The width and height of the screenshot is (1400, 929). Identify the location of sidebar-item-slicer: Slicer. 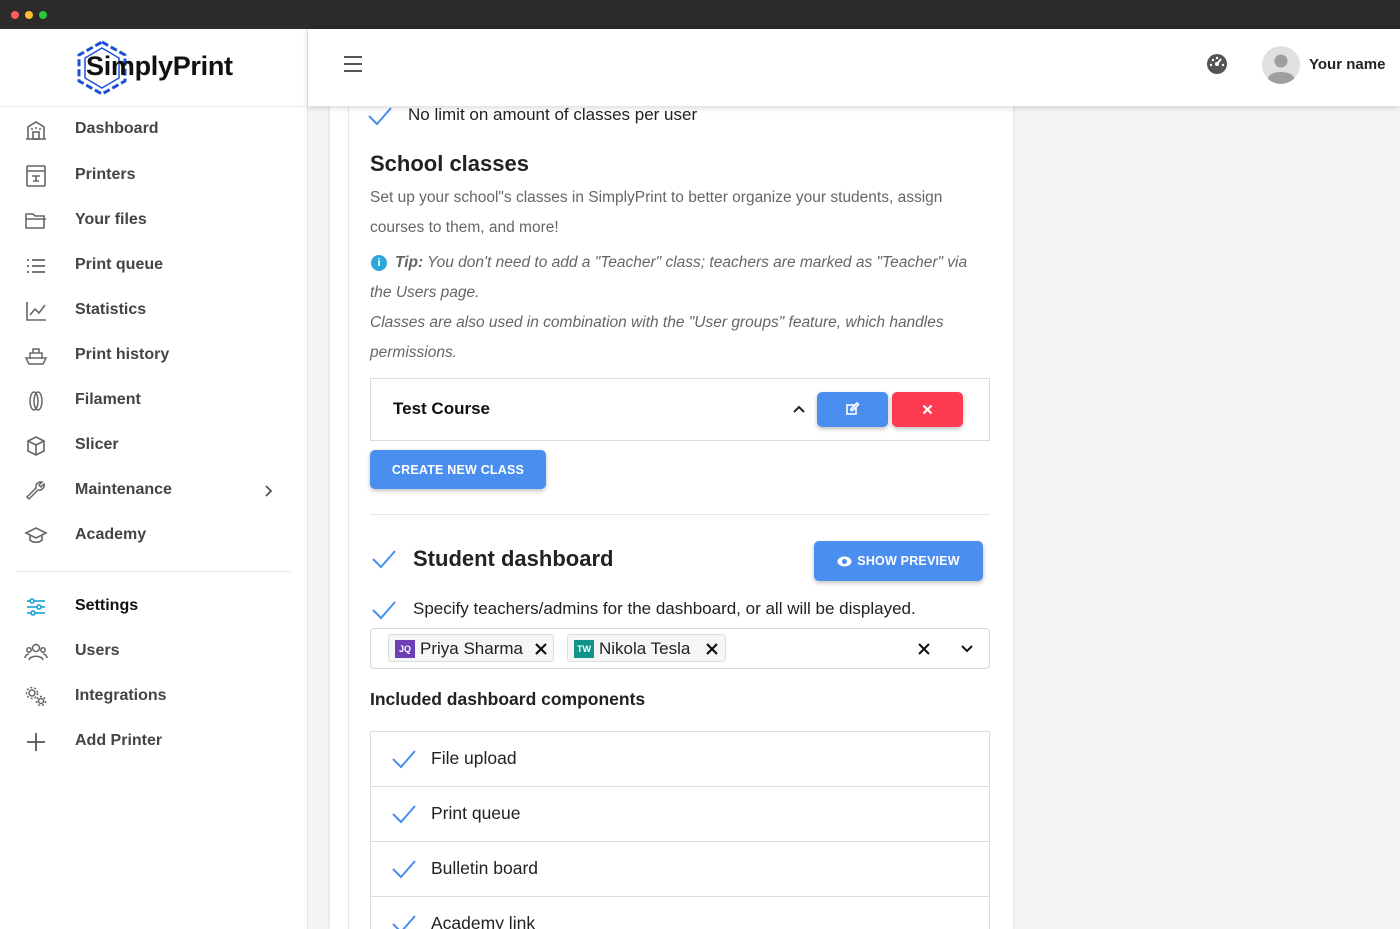
(153, 446).